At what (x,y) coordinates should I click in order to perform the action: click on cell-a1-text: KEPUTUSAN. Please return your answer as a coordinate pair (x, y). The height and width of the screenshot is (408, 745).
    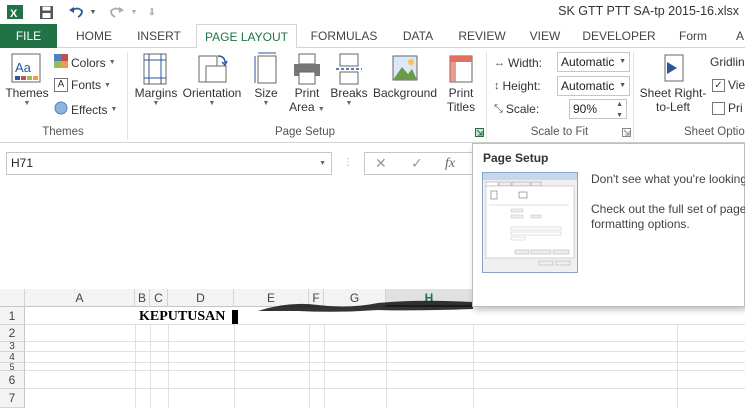
    Looking at the image, I should click on (182, 316).